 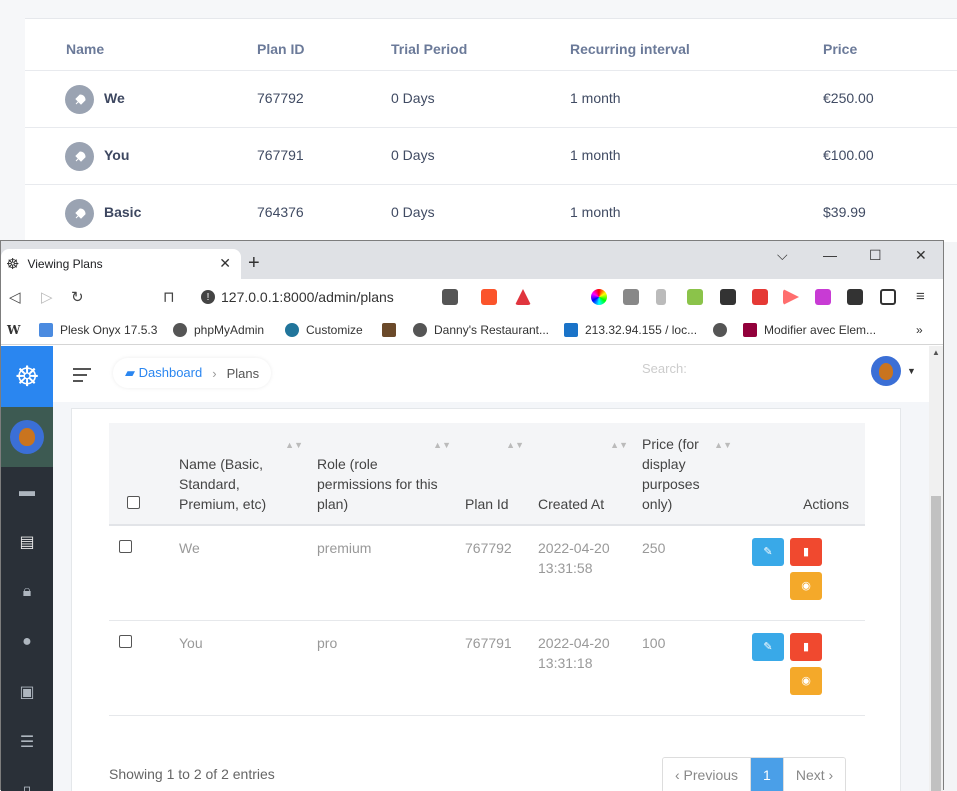 I want to click on chevron-down-icon: ▼, so click(x=911, y=371).